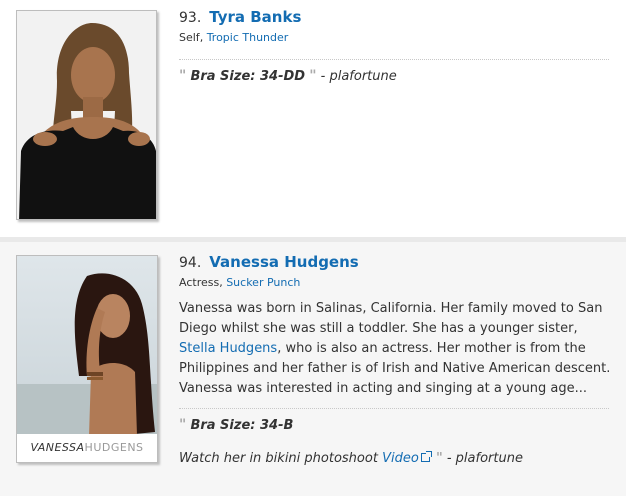 This screenshot has width=626, height=496. I want to click on vanessa-hudgens-portrait, so click(87, 346).